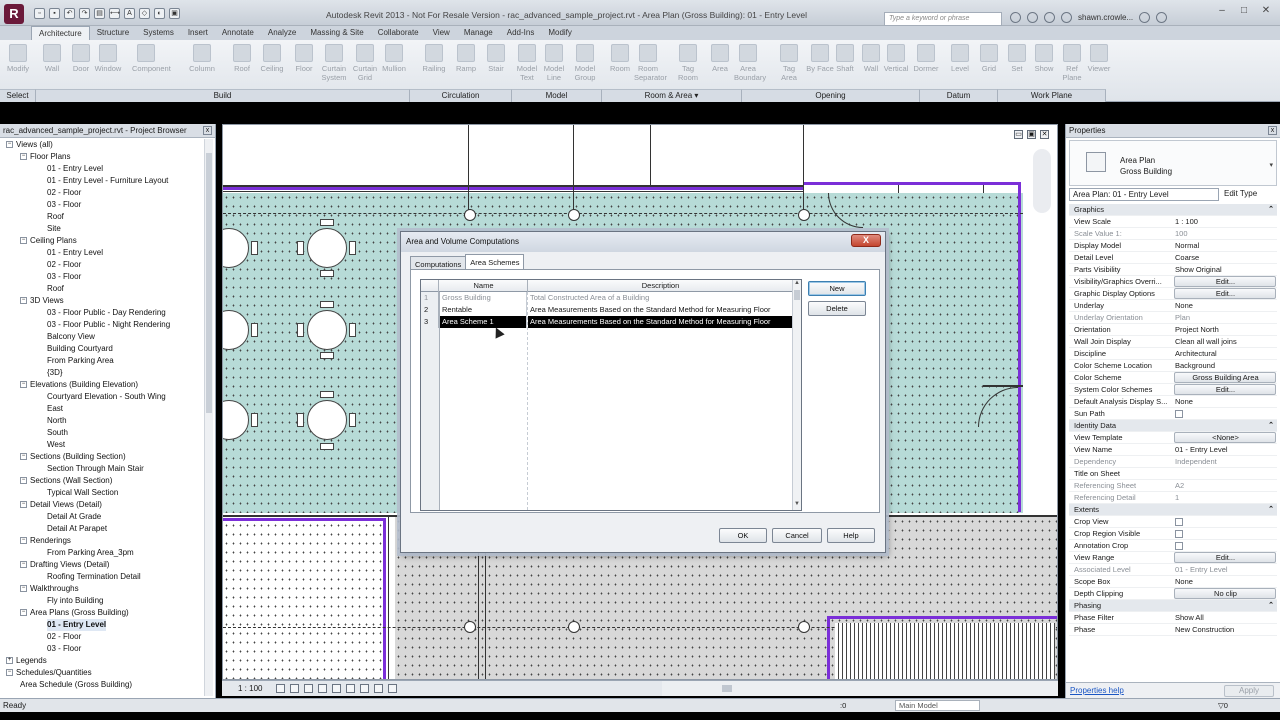 The image size is (1280, 720). What do you see at coordinates (1225, 377) in the screenshot?
I see `property-edit-button: Gross Building Area` at bounding box center [1225, 377].